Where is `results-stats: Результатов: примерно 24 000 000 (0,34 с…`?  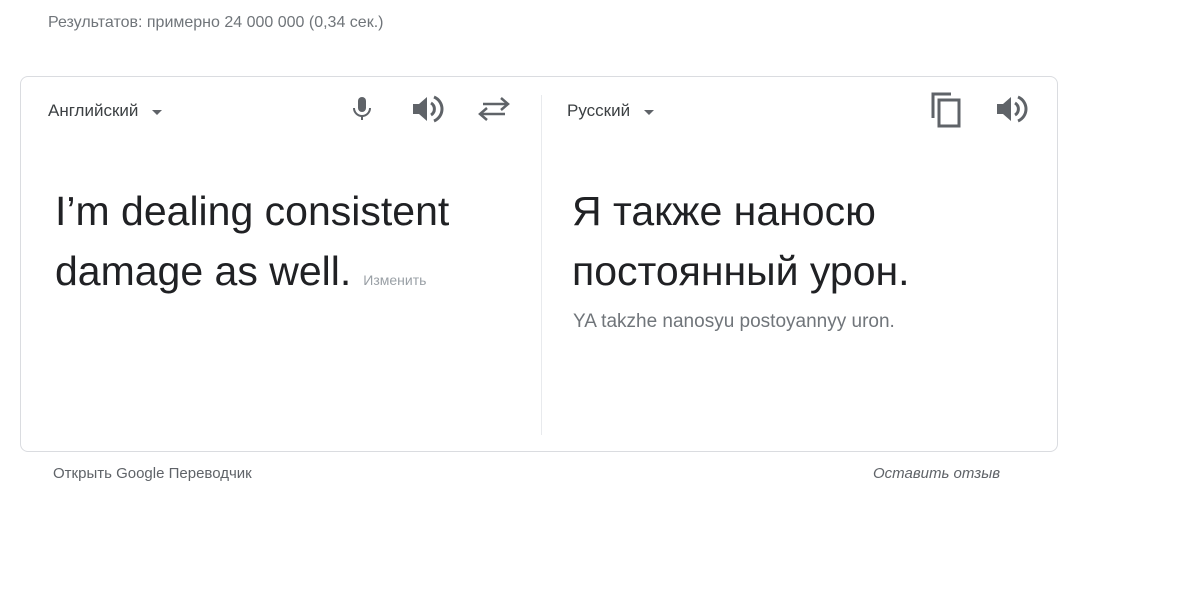 results-stats: Результатов: примерно 24 000 000 (0,34 с… is located at coordinates (216, 22).